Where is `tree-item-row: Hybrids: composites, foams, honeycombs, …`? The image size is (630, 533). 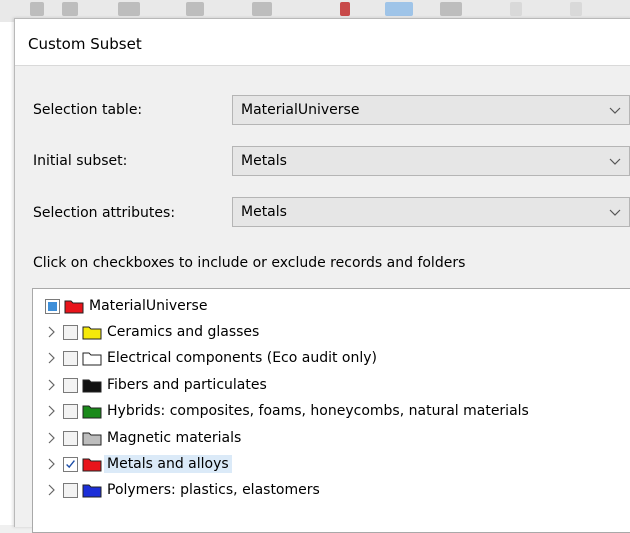
tree-item-row: Hybrids: composites, foams, honeycombs, … is located at coordinates (287, 411).